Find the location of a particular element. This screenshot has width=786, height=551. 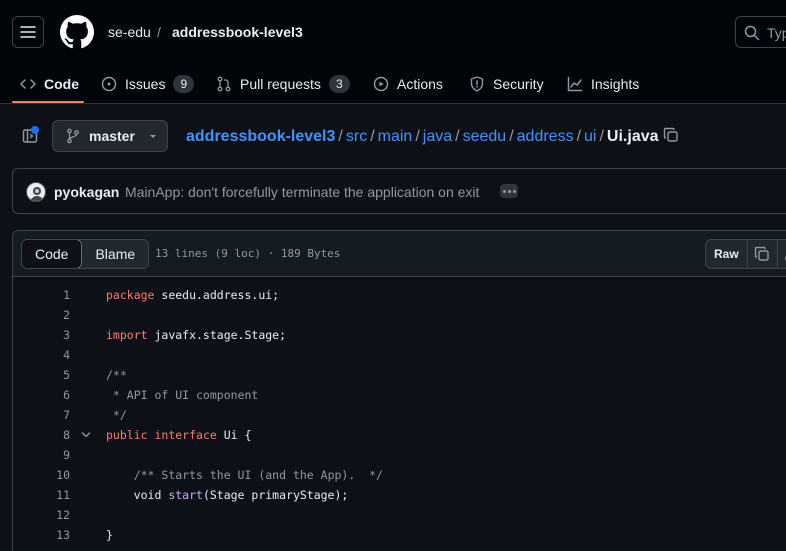

code-line: 4 is located at coordinates (399, 355).